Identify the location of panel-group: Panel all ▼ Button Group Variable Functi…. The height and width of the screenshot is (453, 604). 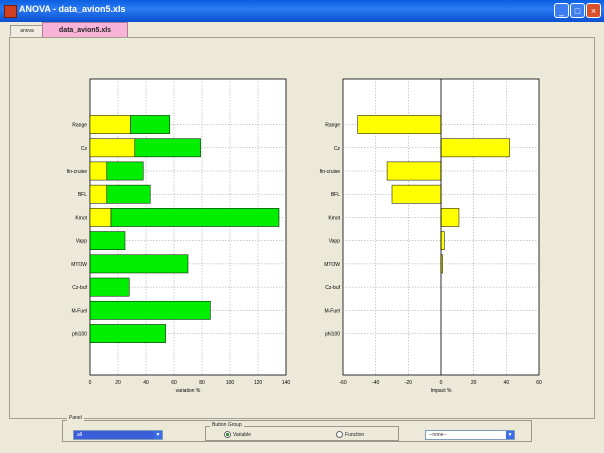
(297, 428).